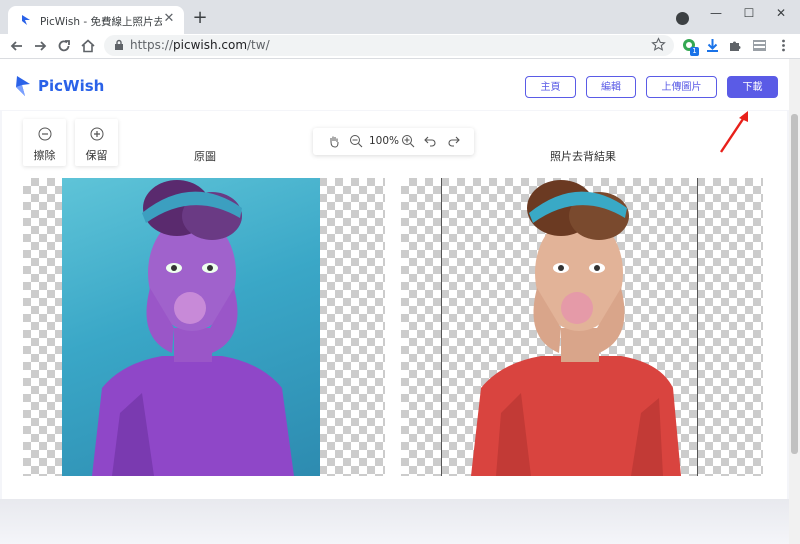 This screenshot has height=544, width=800. I want to click on edit-button: 編輯, so click(611, 87).